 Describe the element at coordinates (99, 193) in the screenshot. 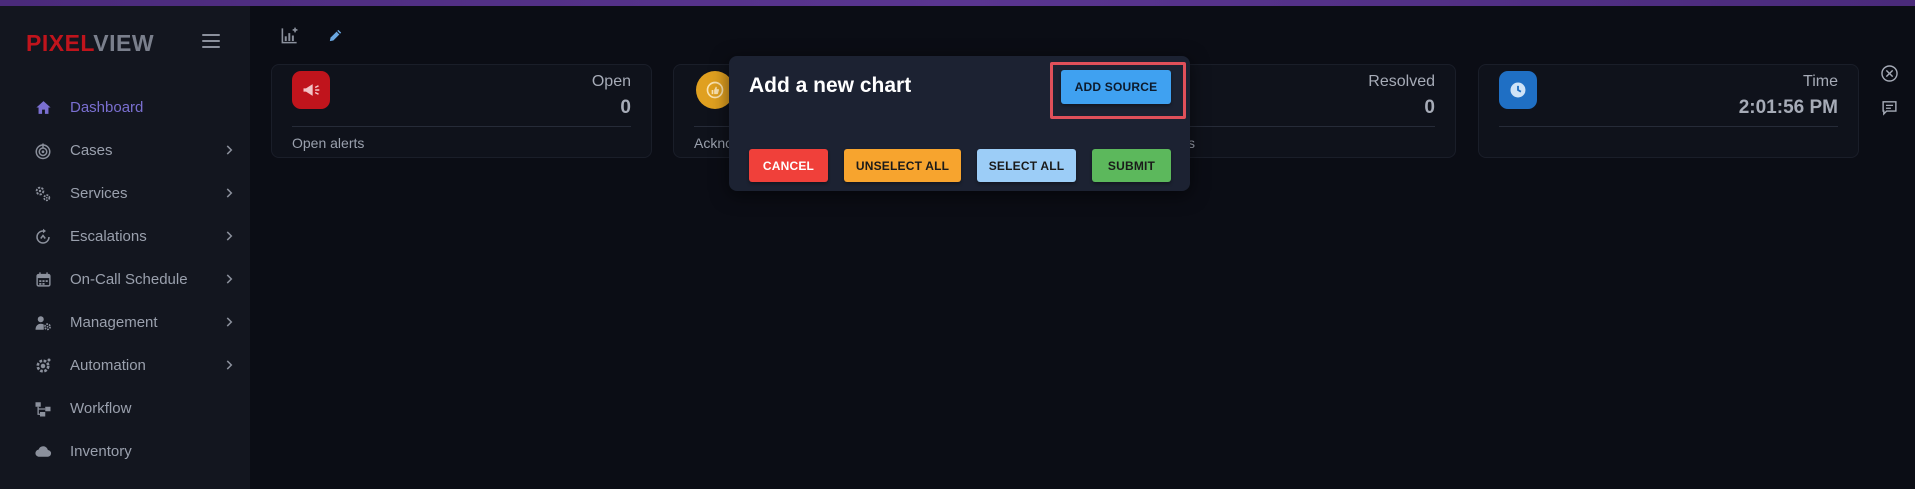

I see `sidebar-item-label: Services` at that location.